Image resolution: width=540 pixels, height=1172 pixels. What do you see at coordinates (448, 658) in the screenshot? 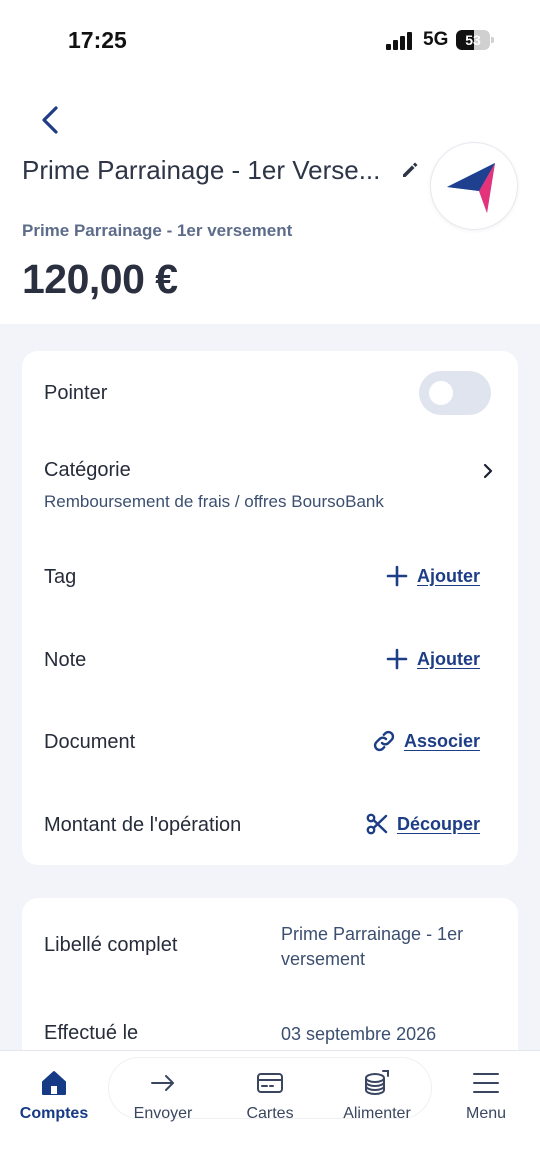
I see `add-note-label: Ajouter` at bounding box center [448, 658].